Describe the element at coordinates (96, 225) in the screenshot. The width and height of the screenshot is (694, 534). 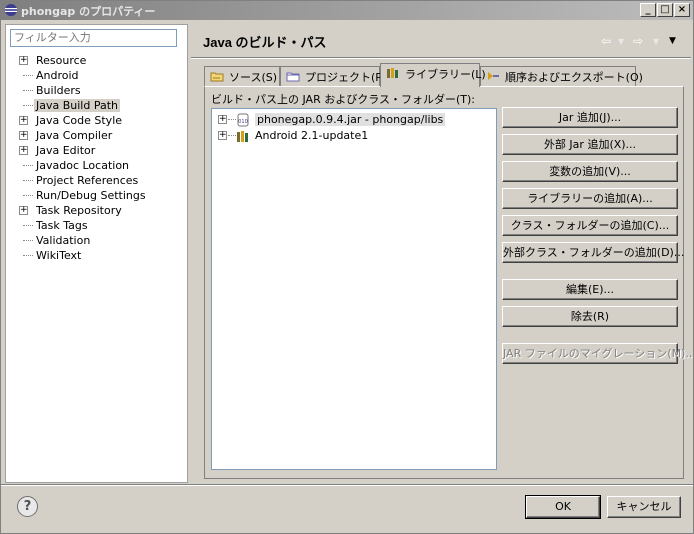
I see `tree-item-task-tags: Task Tags` at that location.